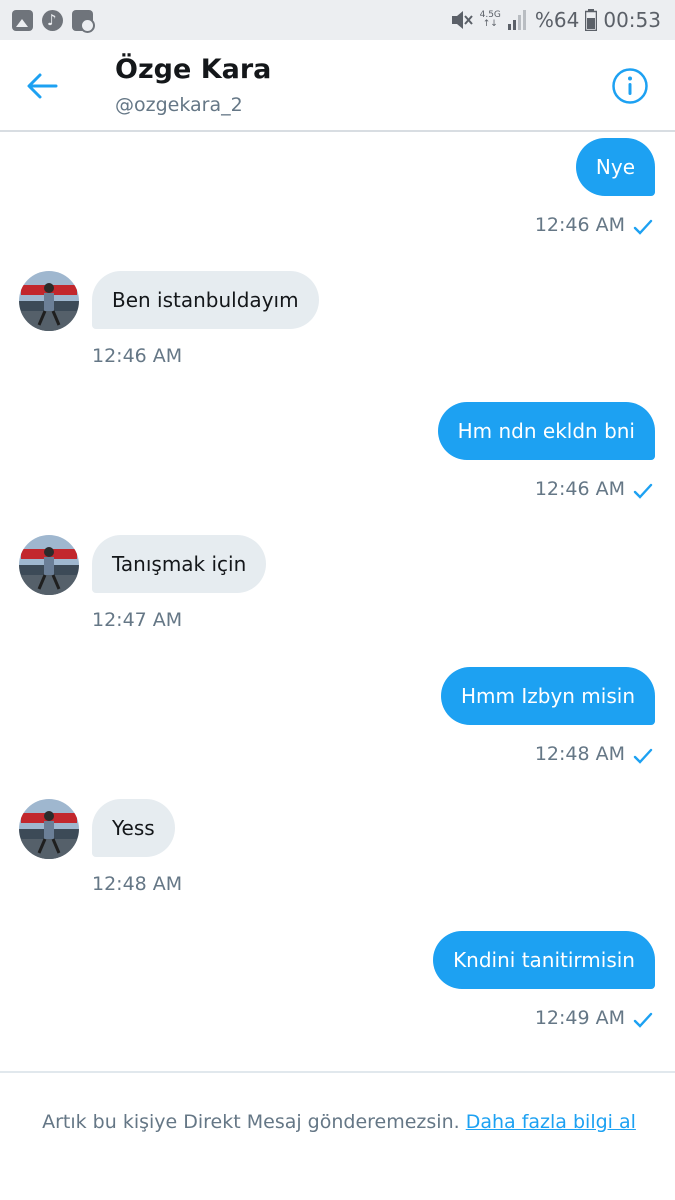 The image size is (675, 1200). I want to click on contact-name: Özge Kara, so click(193, 69).